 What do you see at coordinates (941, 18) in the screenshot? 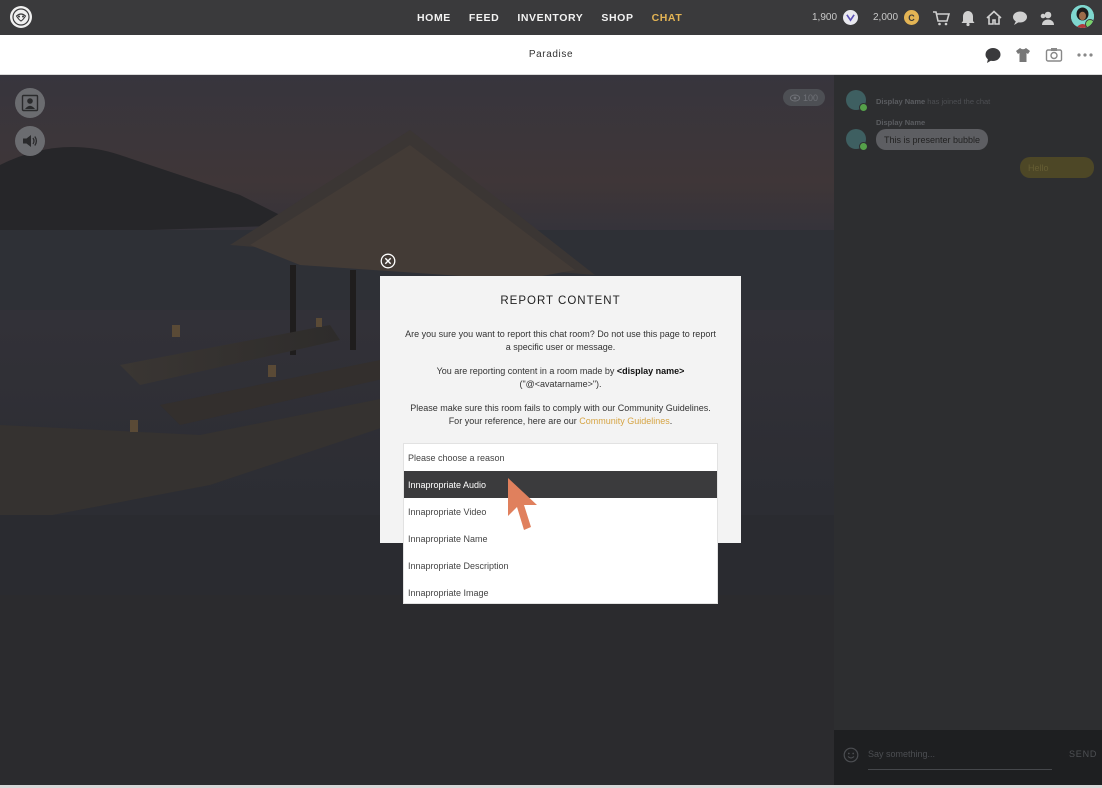
I see `cart-icon` at bounding box center [941, 18].